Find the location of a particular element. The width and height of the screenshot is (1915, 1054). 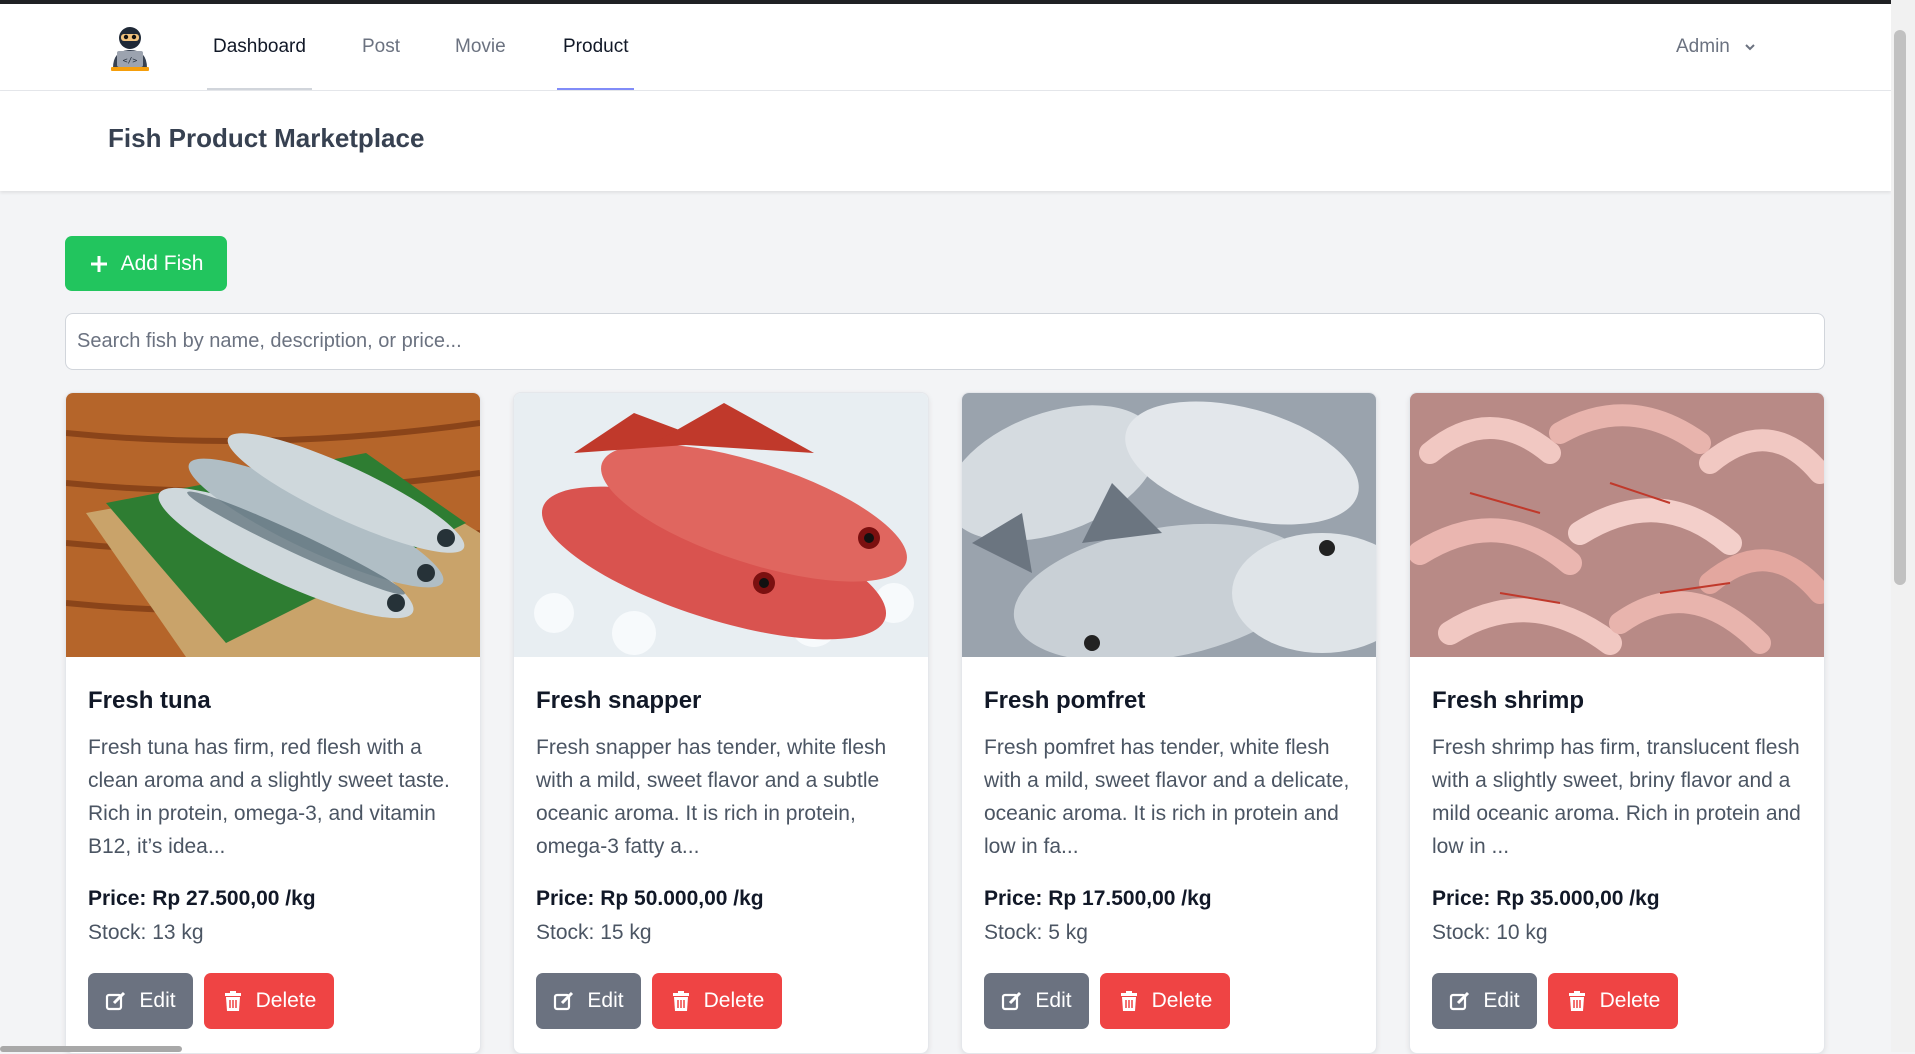

add-fish-label: Add Fish is located at coordinates (162, 263).